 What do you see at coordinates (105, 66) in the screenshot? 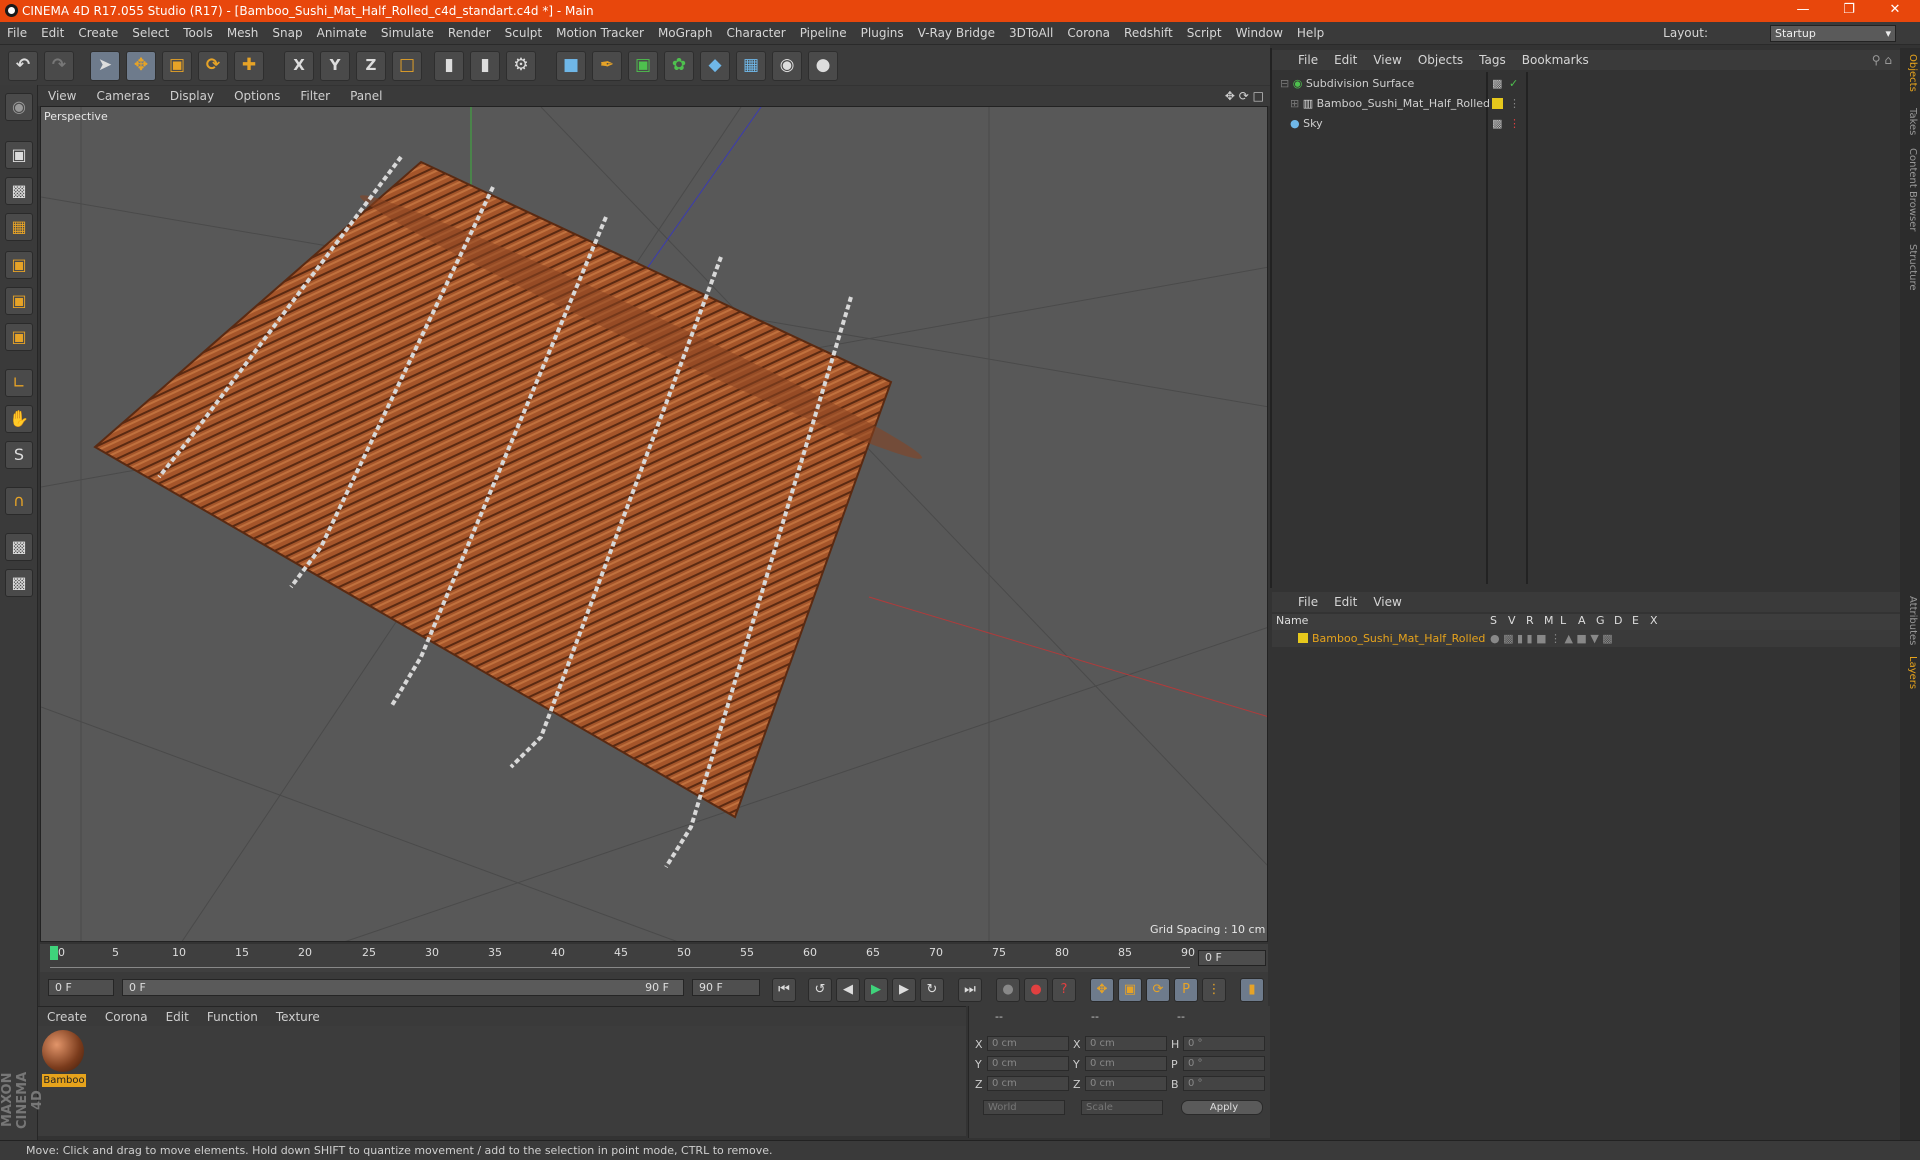
I see `select-arrow-icon: ➤` at bounding box center [105, 66].